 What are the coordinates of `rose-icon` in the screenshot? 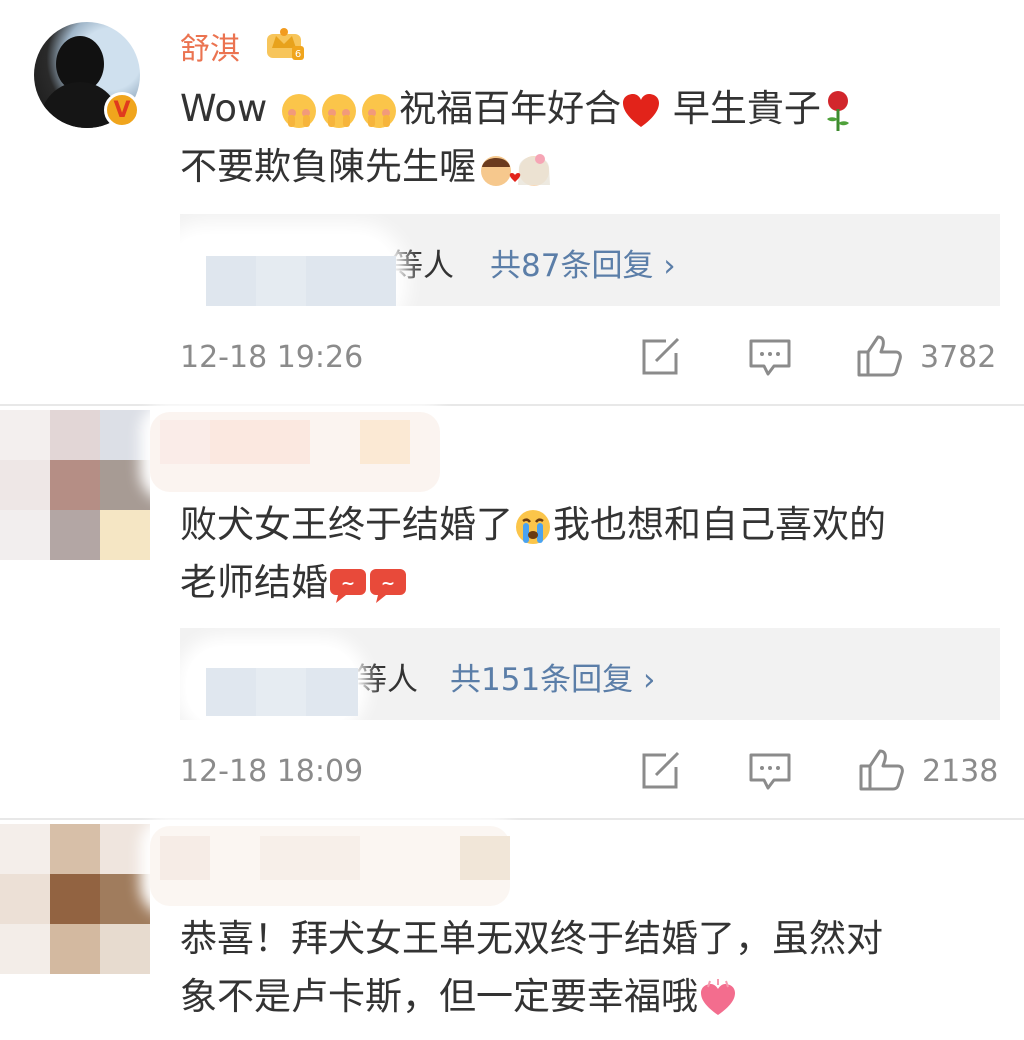 It's located at (837, 110).